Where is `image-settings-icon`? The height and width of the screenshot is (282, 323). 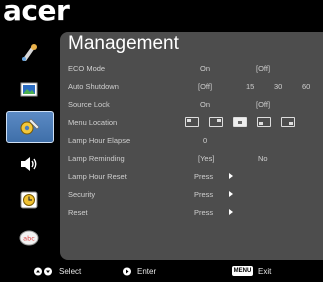 image-settings-icon is located at coordinates (29, 89).